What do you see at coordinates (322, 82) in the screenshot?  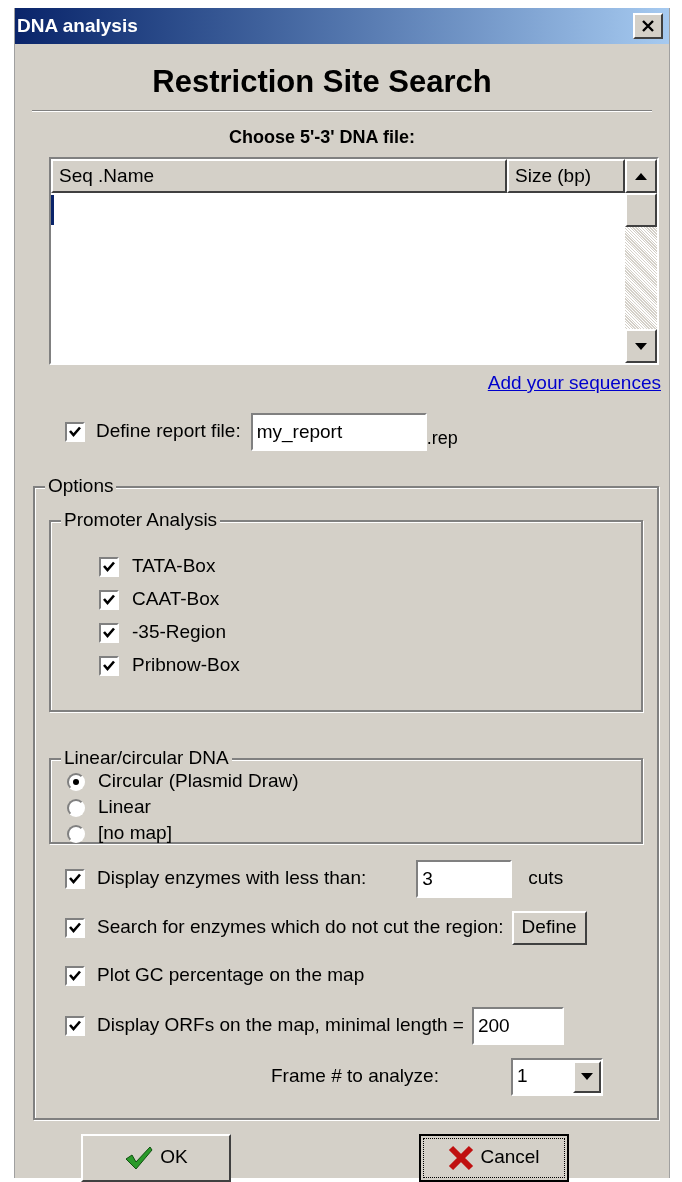 I see `dialog-heading: Restriction Site Search` at bounding box center [322, 82].